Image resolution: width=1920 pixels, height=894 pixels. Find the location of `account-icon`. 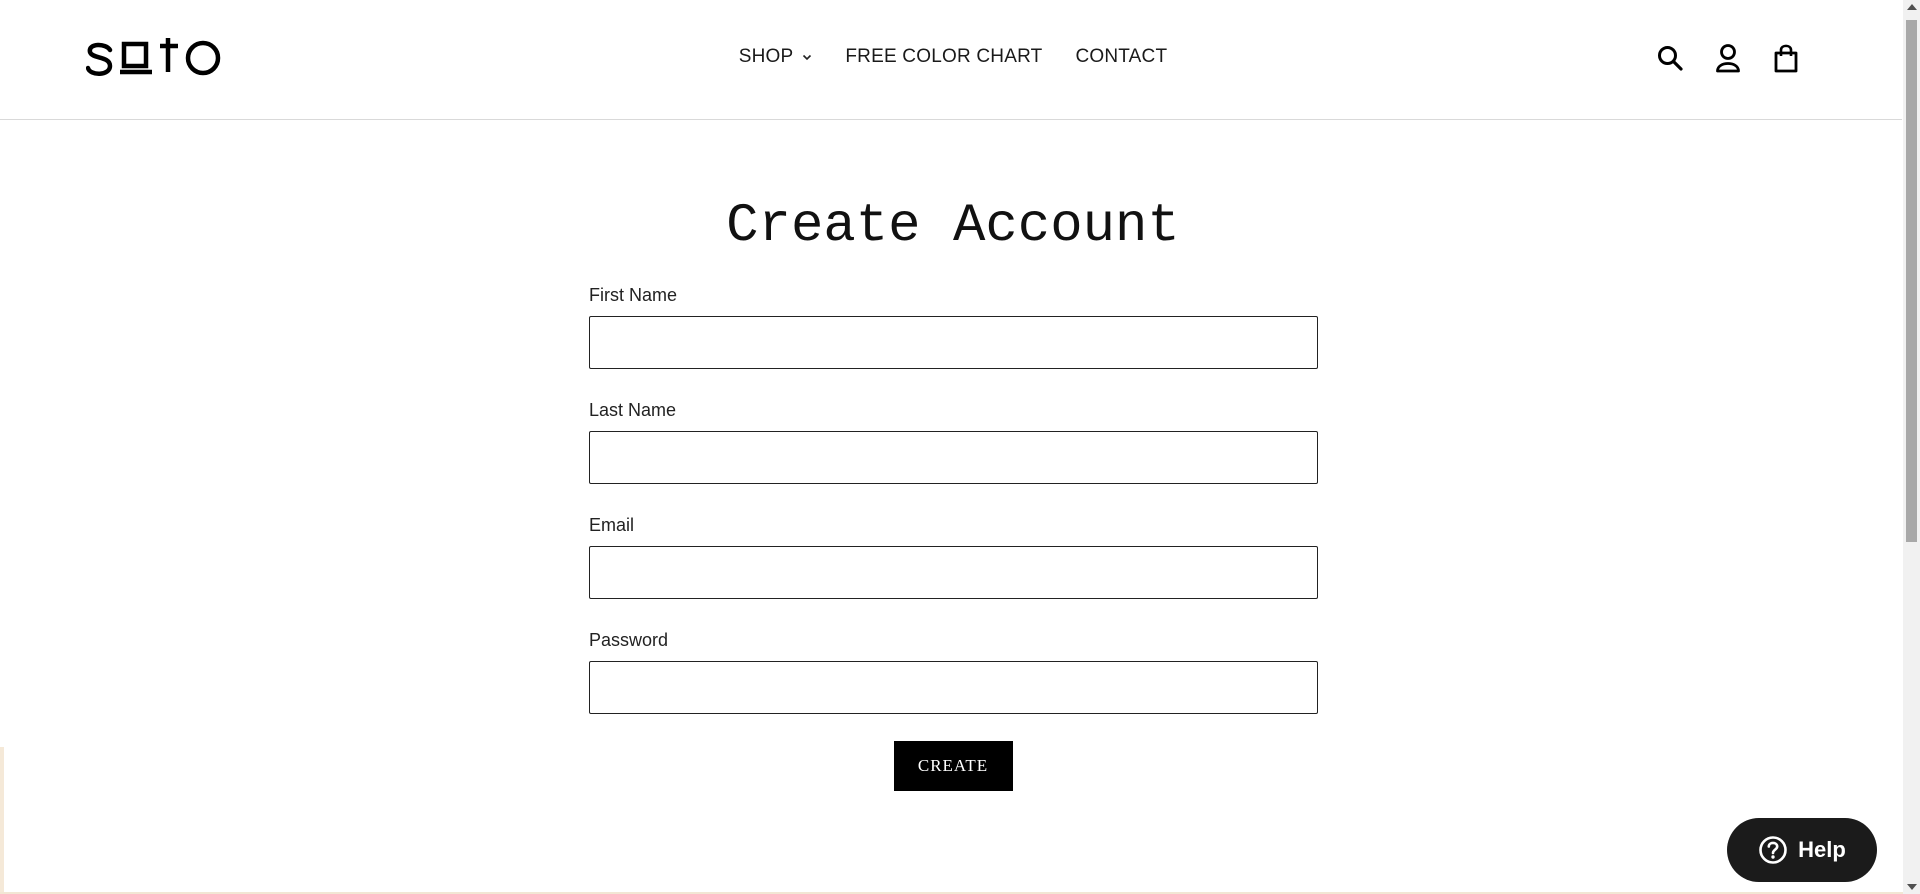

account-icon is located at coordinates (1728, 58).